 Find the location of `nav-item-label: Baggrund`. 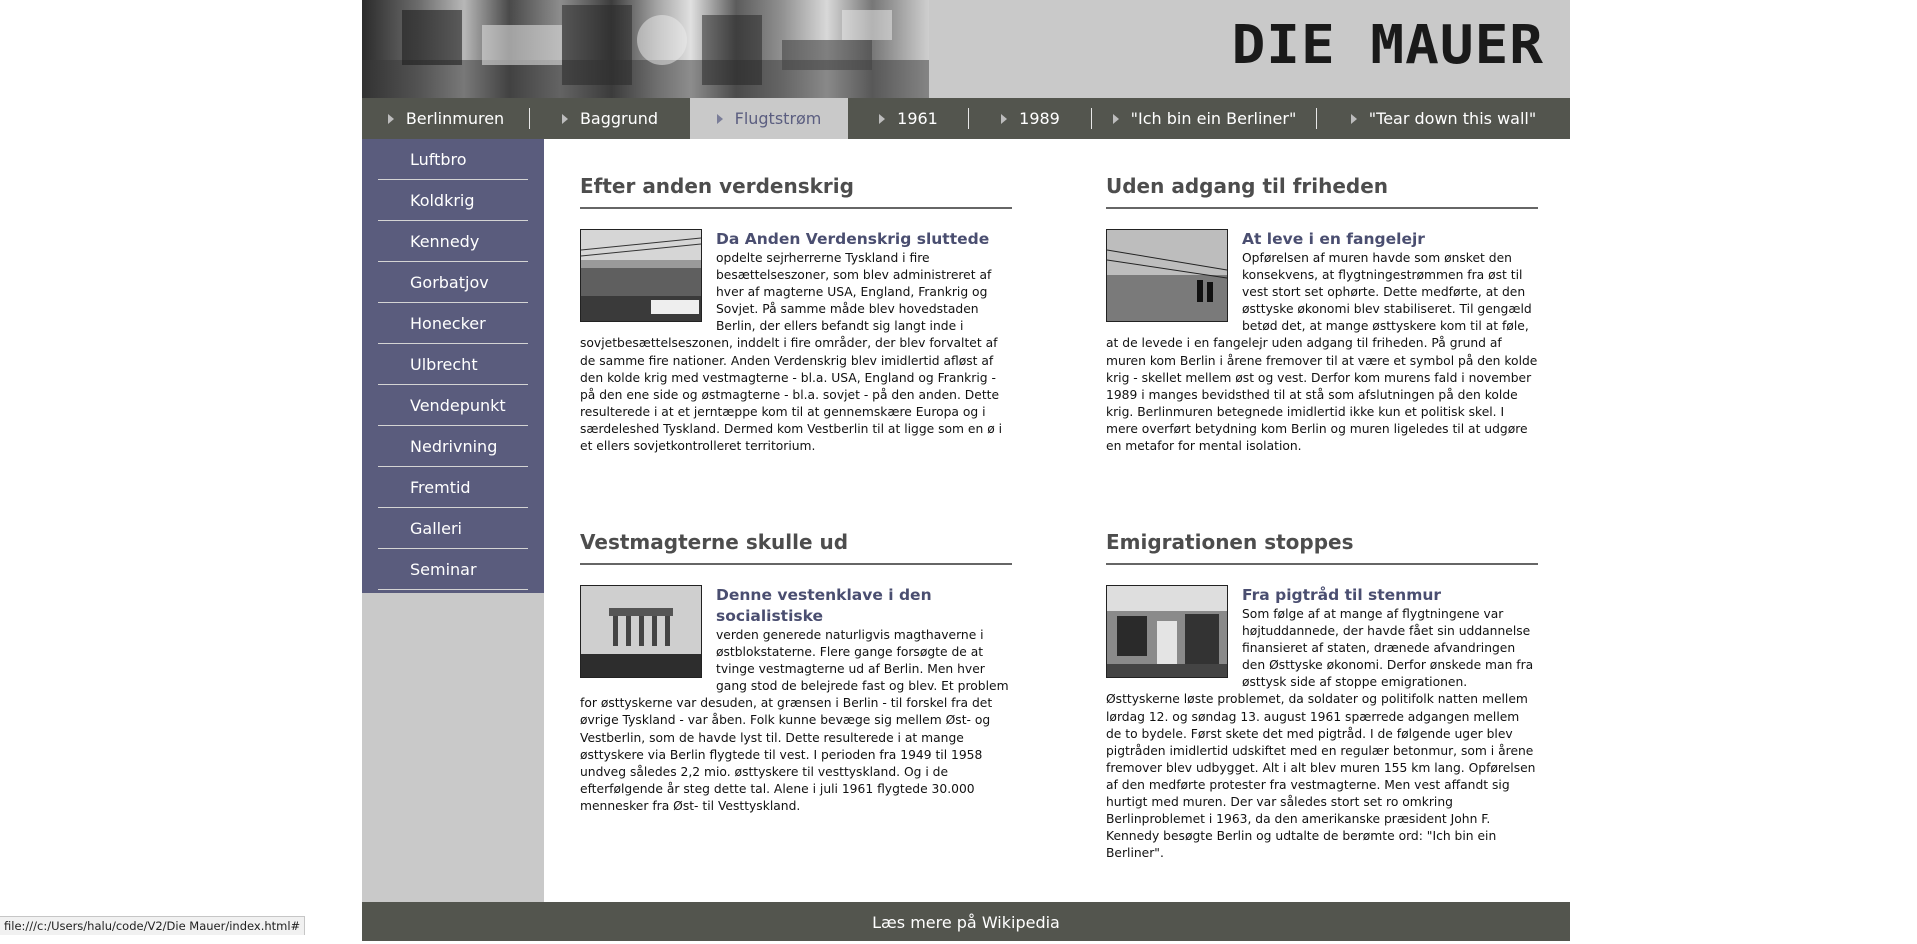

nav-item-label: Baggrund is located at coordinates (619, 118).